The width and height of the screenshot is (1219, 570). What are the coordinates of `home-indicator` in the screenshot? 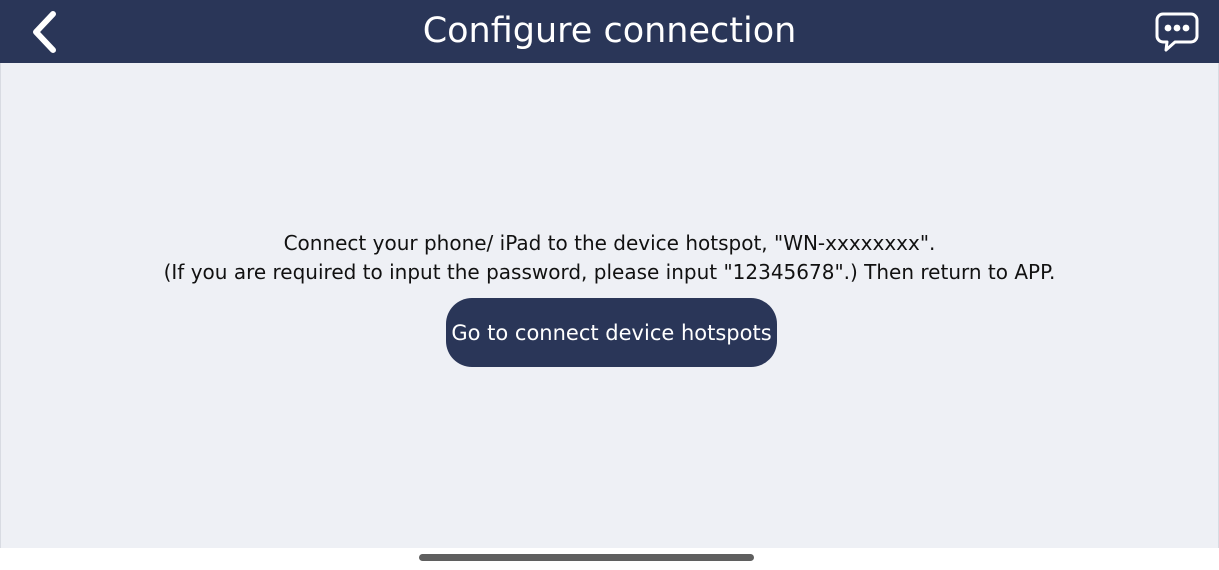 It's located at (586, 557).